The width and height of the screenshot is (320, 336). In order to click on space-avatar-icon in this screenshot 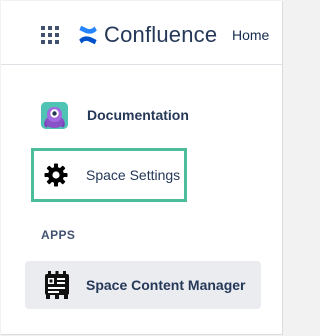, I will do `click(54, 115)`.